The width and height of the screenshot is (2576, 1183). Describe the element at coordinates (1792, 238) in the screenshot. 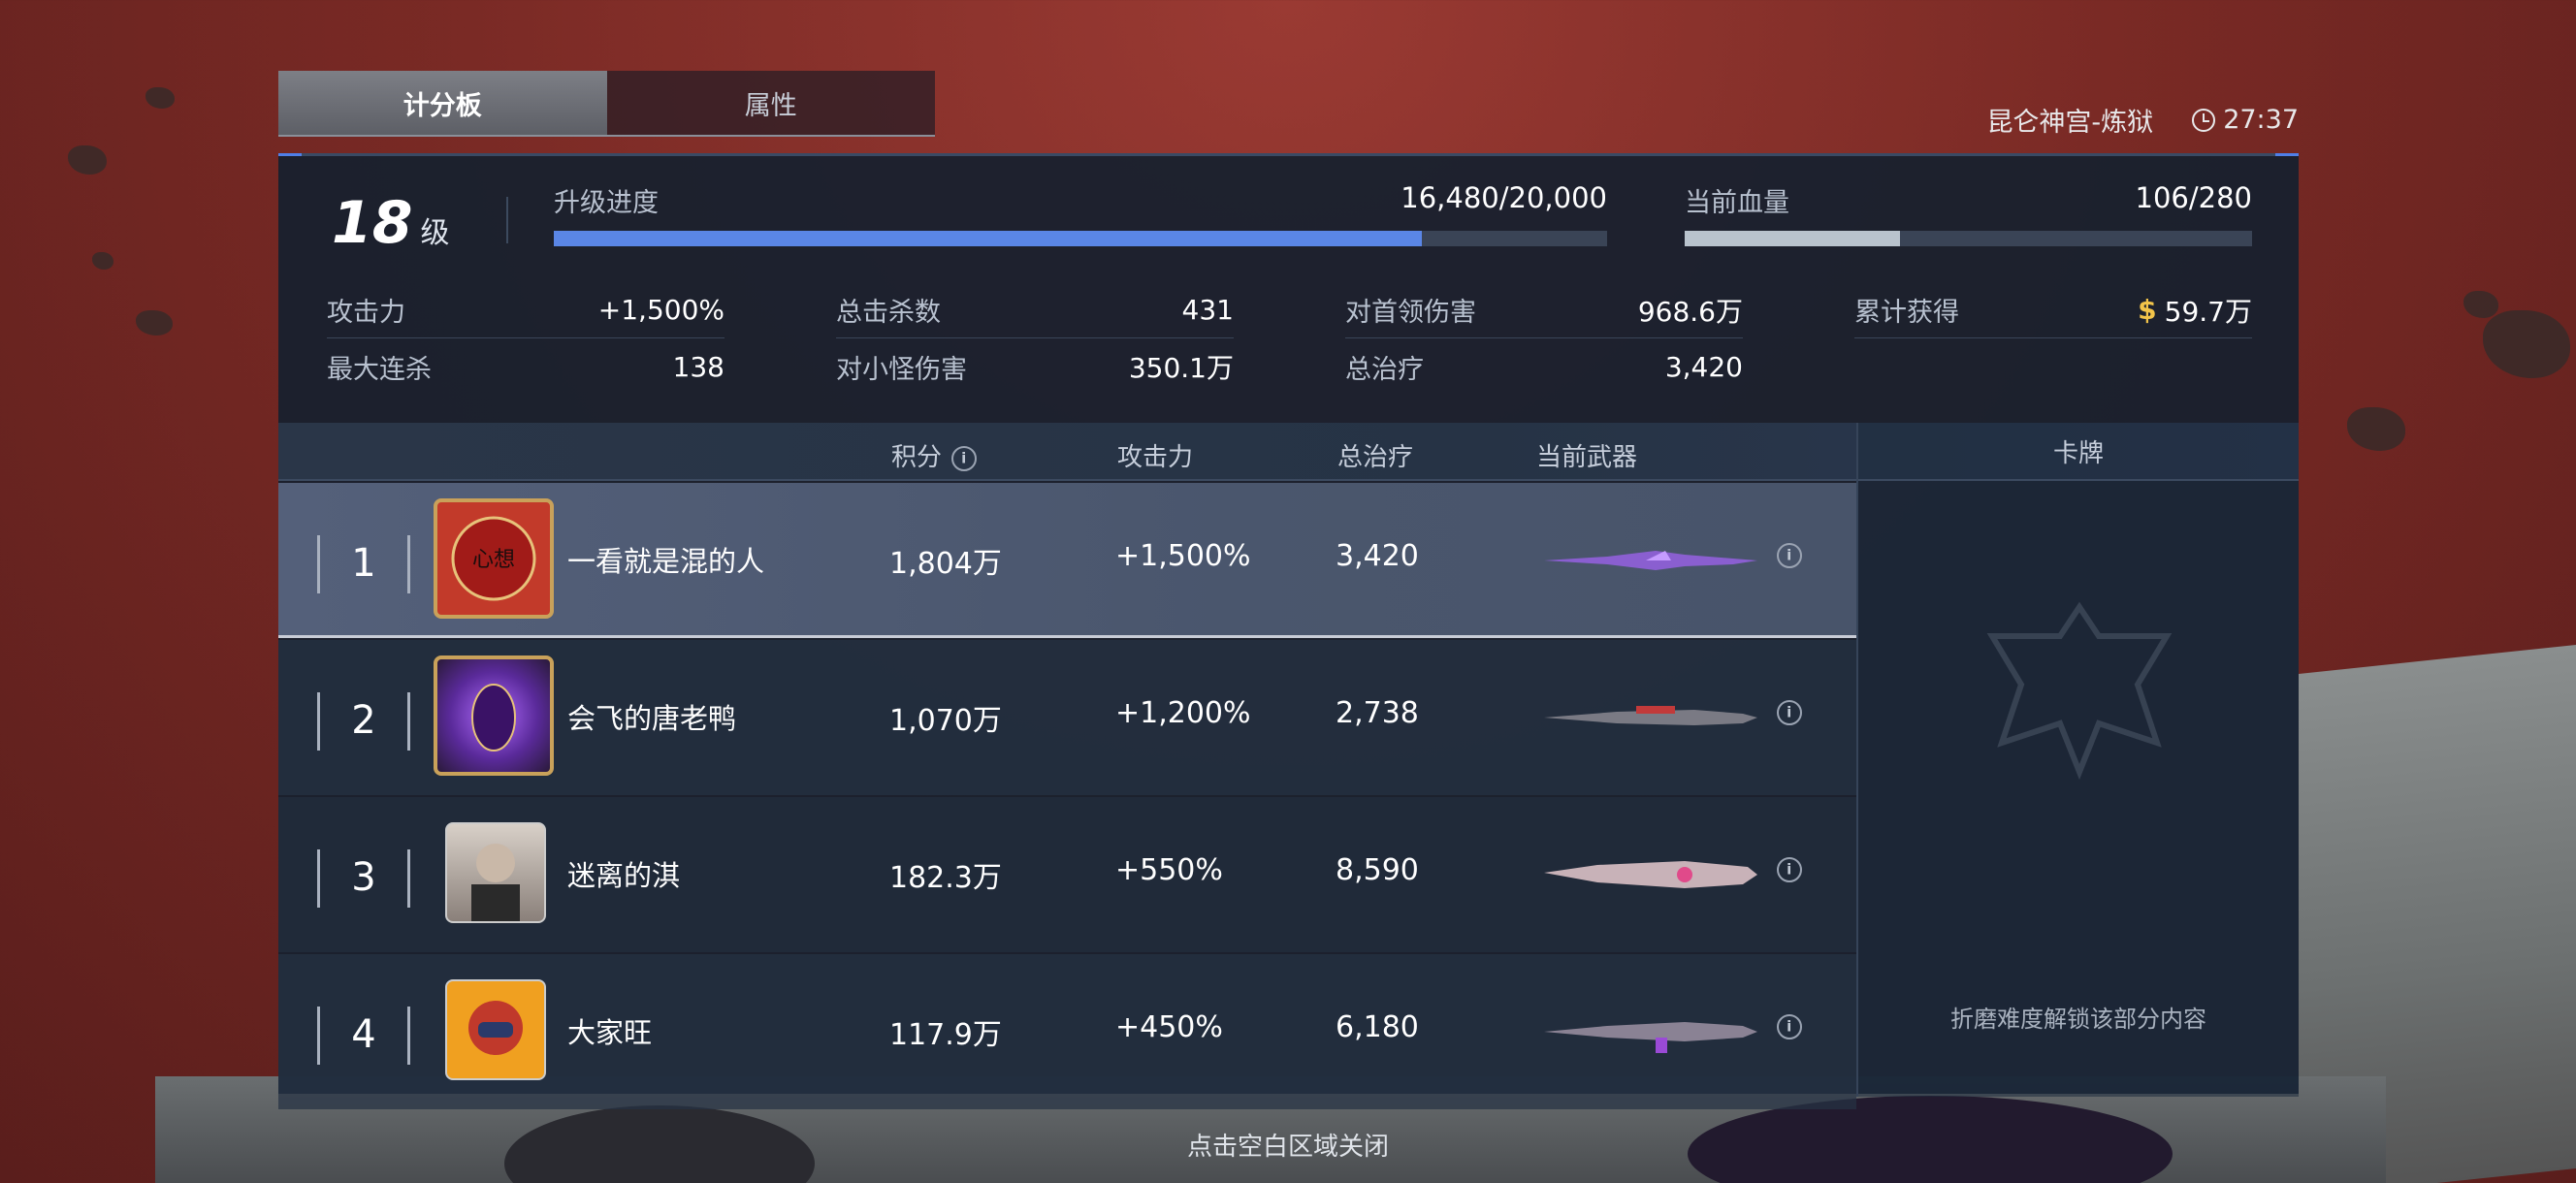

I see `hp-fill` at that location.